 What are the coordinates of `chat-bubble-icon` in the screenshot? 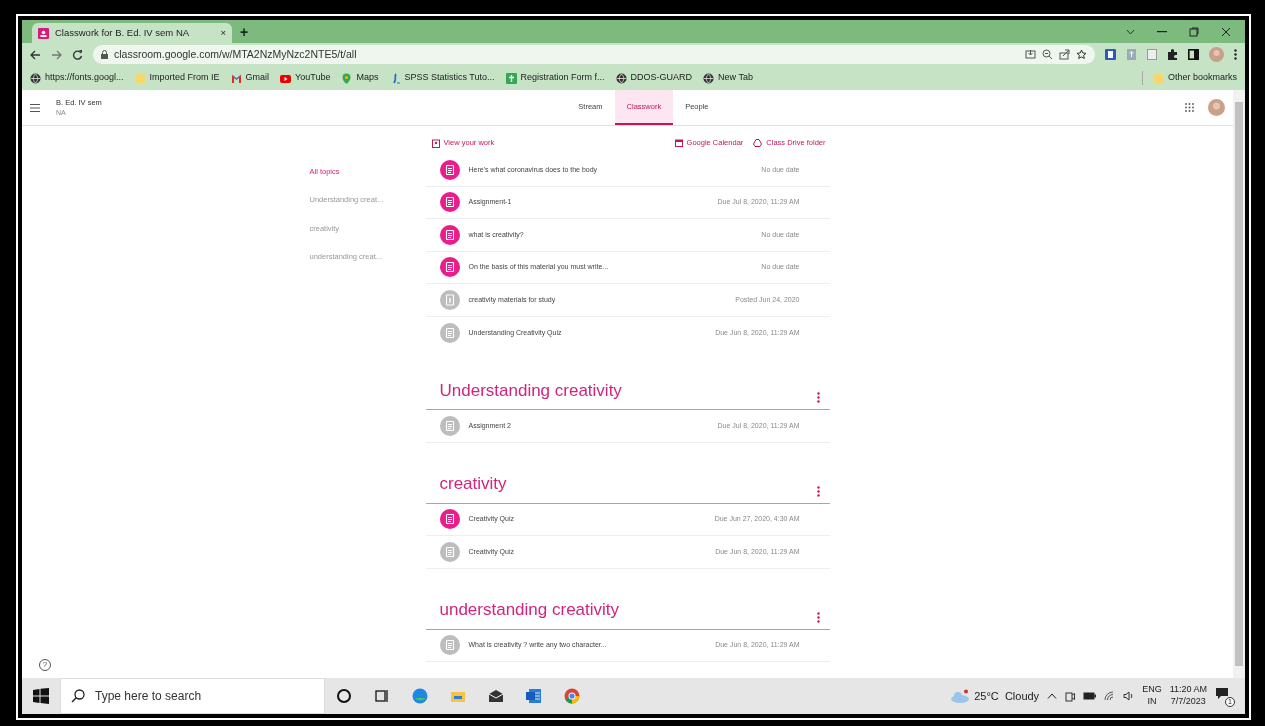 It's located at (1222, 694).